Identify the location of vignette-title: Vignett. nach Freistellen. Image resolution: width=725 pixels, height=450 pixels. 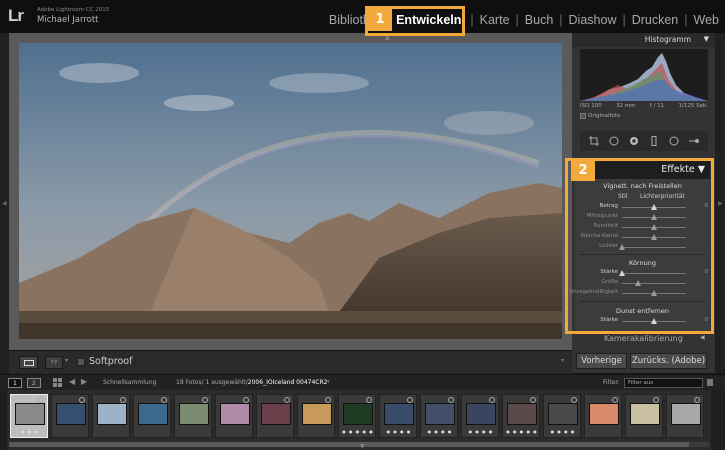
(642, 186).